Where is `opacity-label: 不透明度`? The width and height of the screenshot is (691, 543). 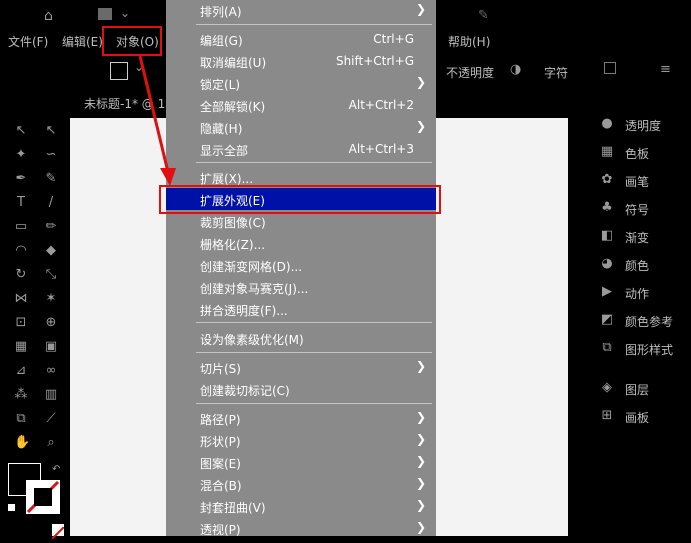 opacity-label: 不透明度 is located at coordinates (470, 72).